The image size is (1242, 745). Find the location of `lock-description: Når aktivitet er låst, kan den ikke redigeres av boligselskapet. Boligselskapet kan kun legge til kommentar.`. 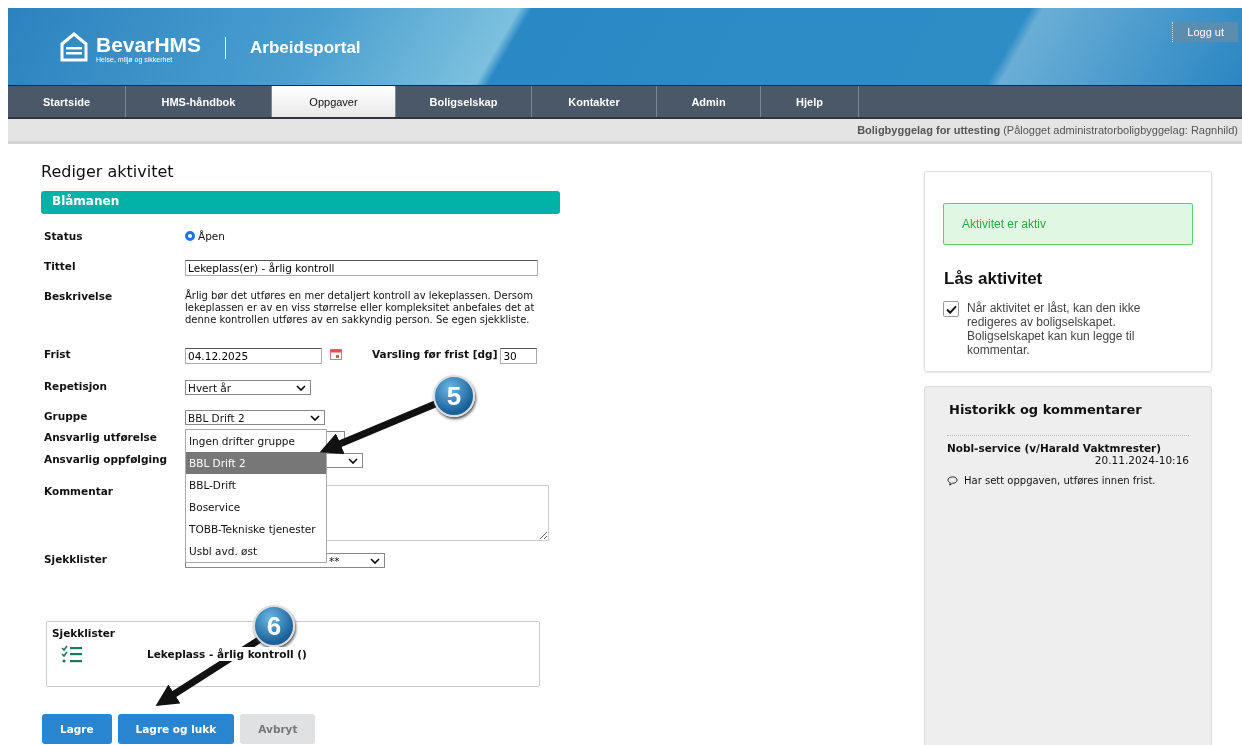

lock-description: Når aktivitet er låst, kan den ikke redigeres av boligselskapet. Boligselskapet kan kun legge til kommentar. is located at coordinates (1054, 329).